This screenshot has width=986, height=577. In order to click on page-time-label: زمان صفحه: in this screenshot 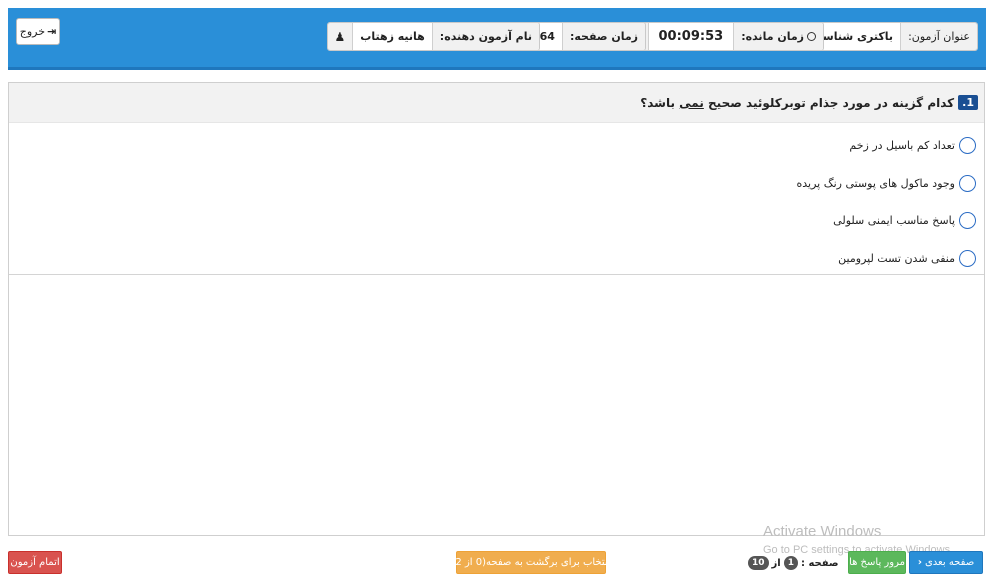, I will do `click(603, 36)`.